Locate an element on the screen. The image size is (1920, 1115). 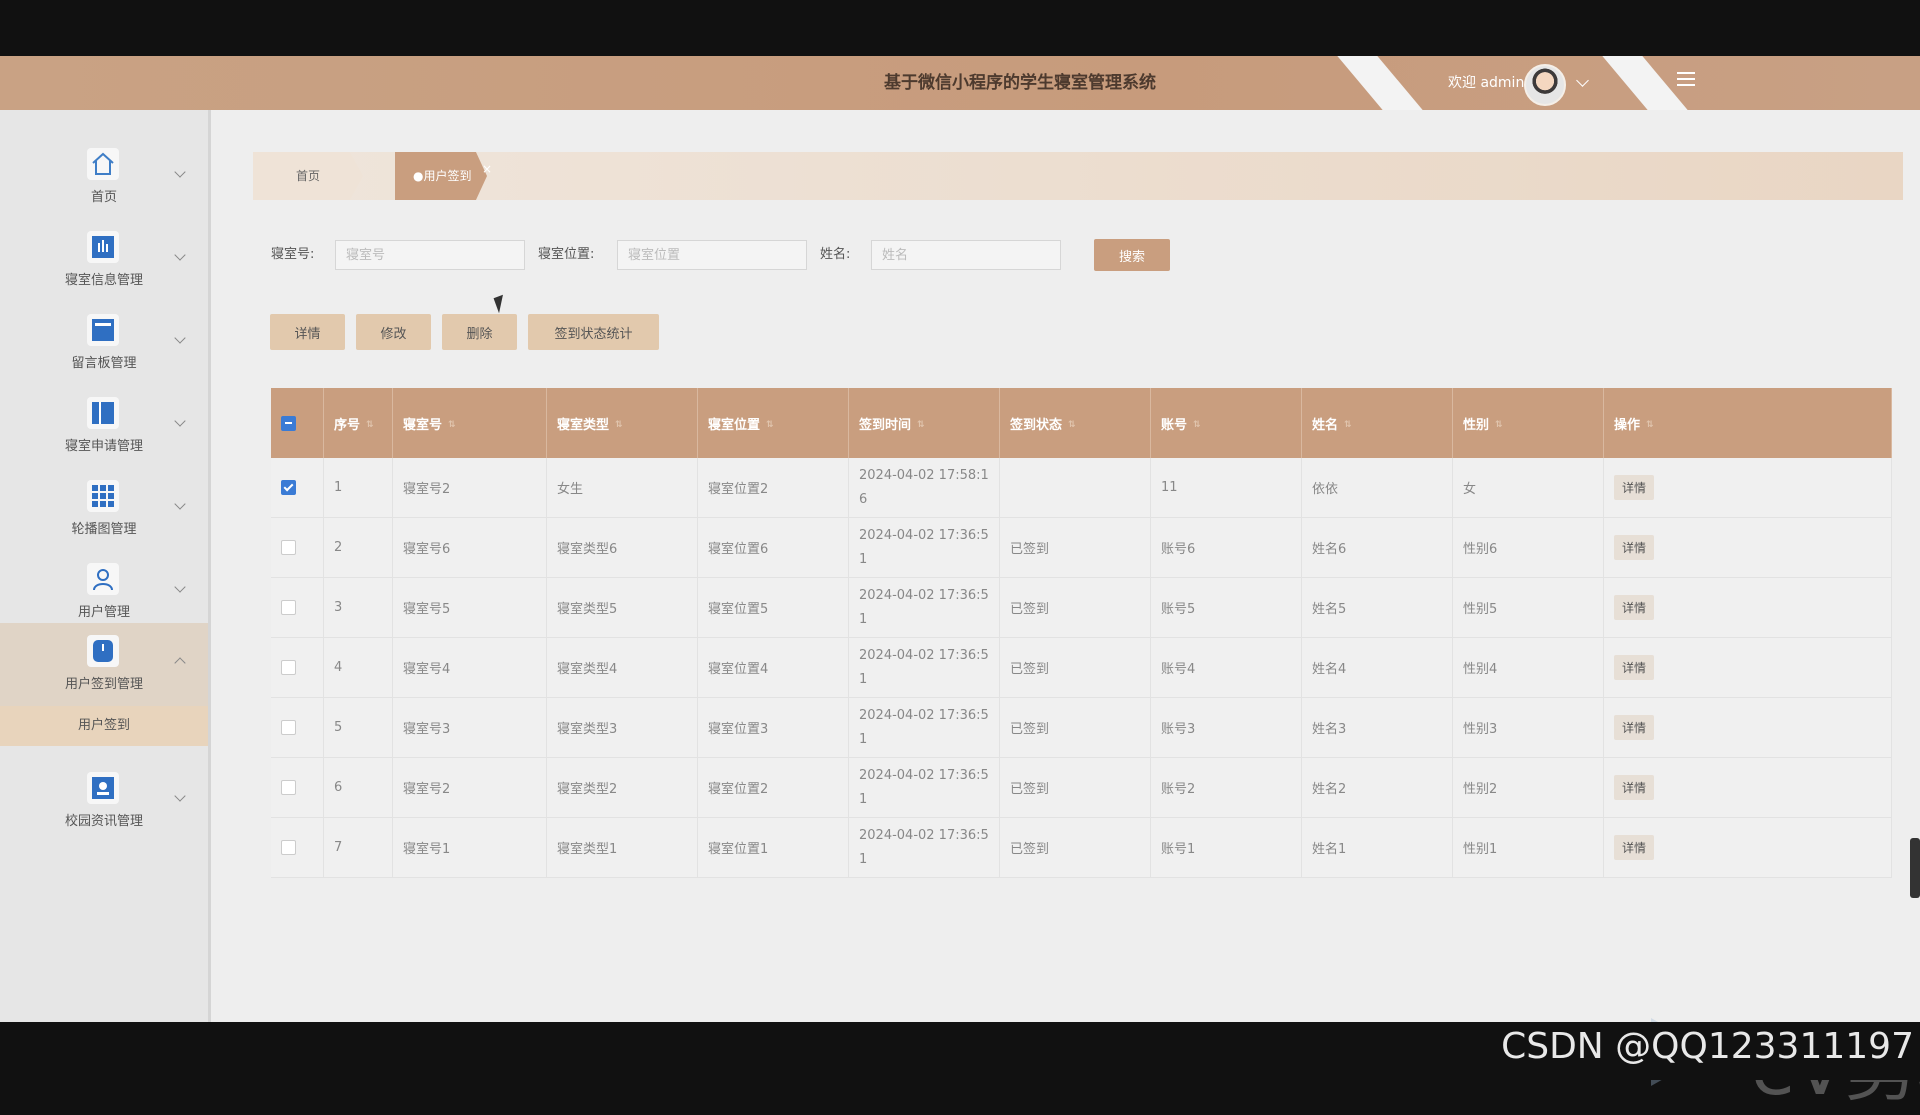
column-header: 寝室位置 ⇅ is located at coordinates (773, 423).